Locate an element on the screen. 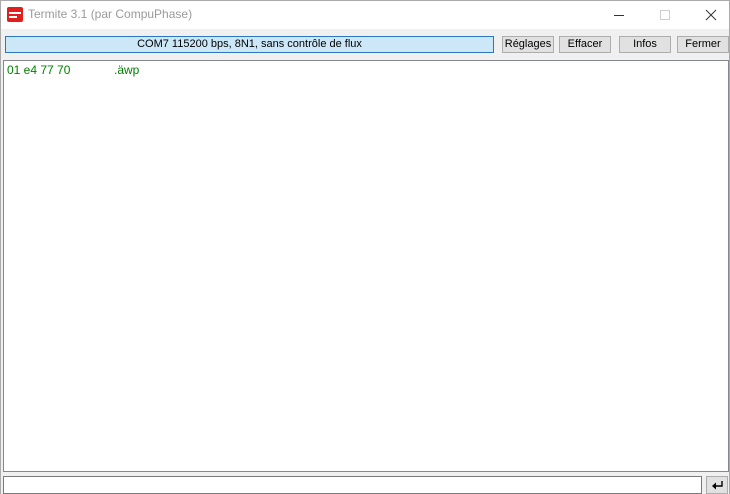 This screenshot has width=730, height=494. settings-button: Réglages is located at coordinates (528, 44).